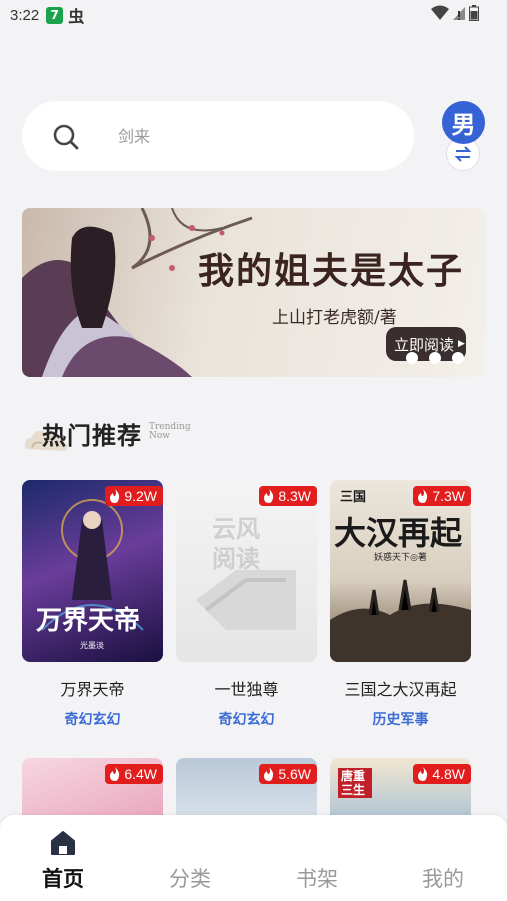  I want to click on book-card: 万界天帝 光墨淡 9.2W 万界天帝 奇幻玄幻, so click(92, 610).